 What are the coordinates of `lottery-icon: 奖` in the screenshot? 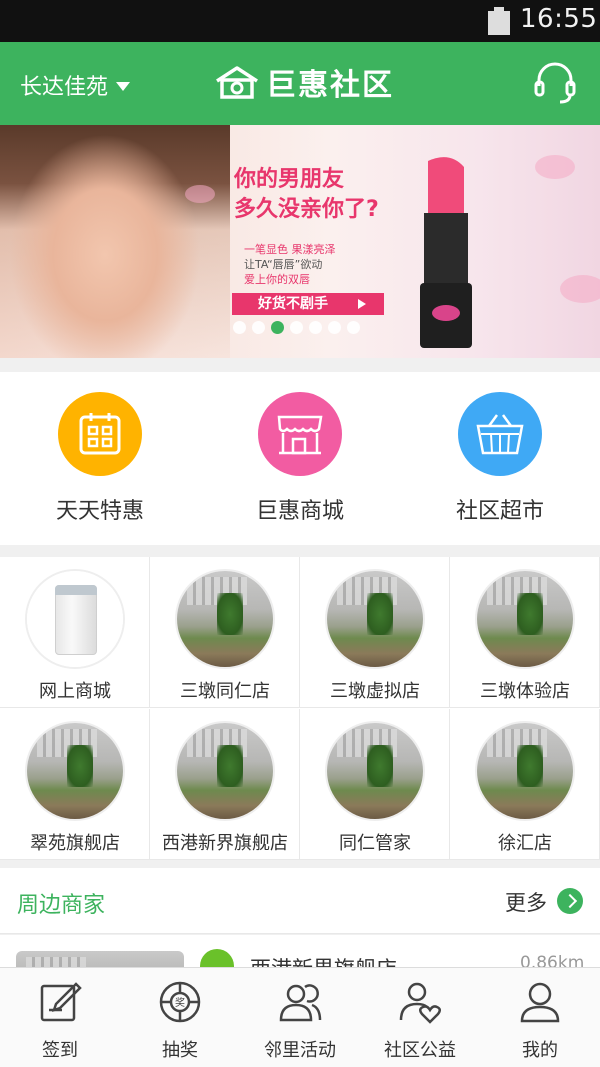 It's located at (180, 1002).